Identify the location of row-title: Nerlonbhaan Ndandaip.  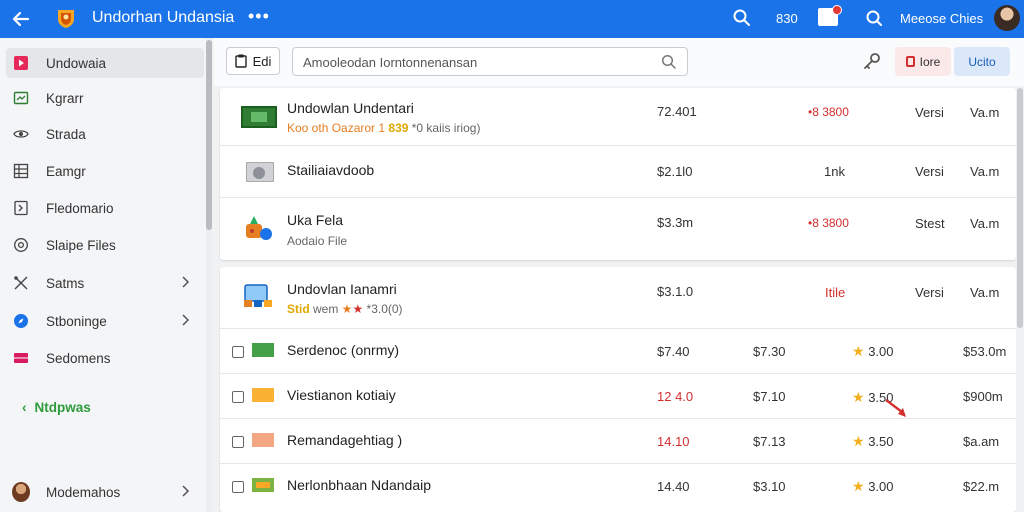
(359, 485).